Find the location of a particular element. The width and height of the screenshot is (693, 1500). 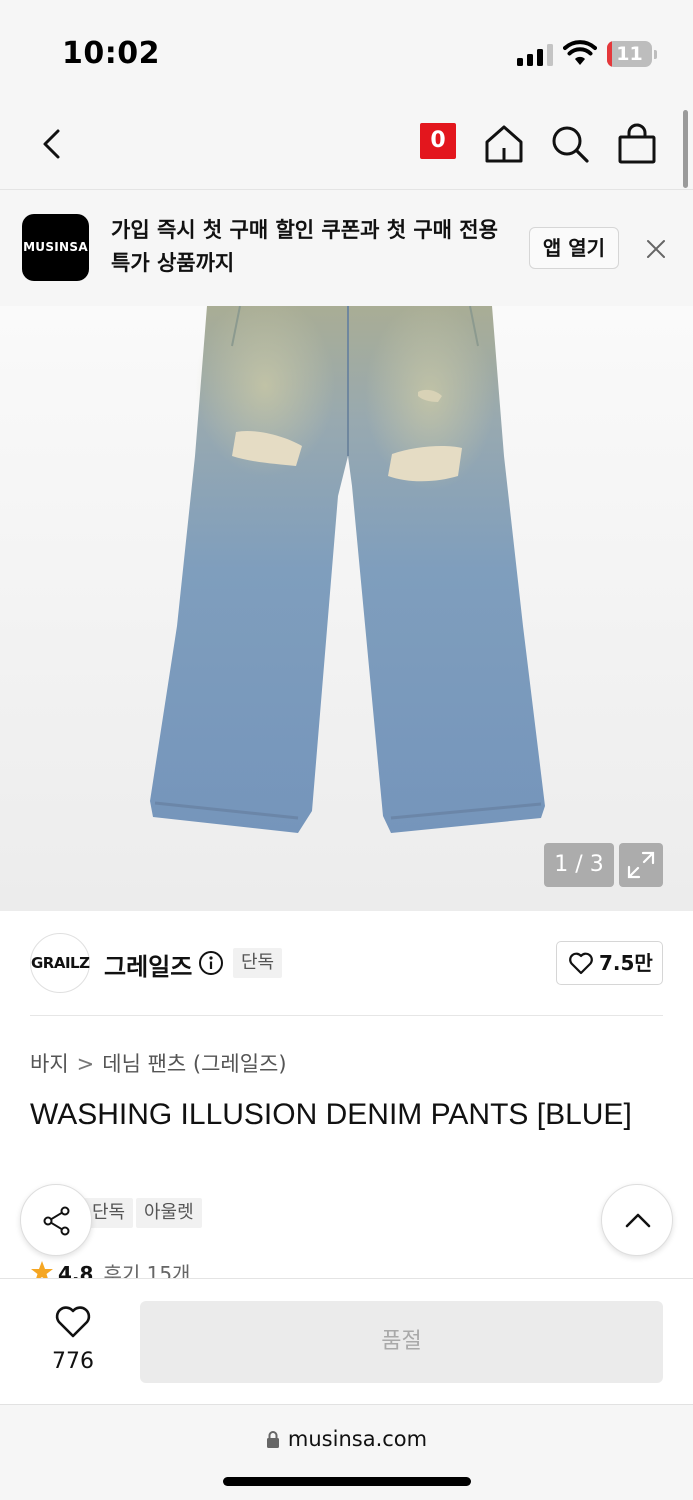

divider is located at coordinates (346, 1015).